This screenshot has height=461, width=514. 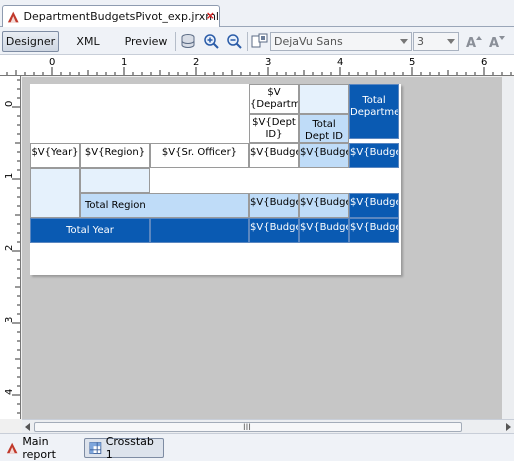 I want to click on horizontal-scroll-thumb: III, so click(x=248, y=427).